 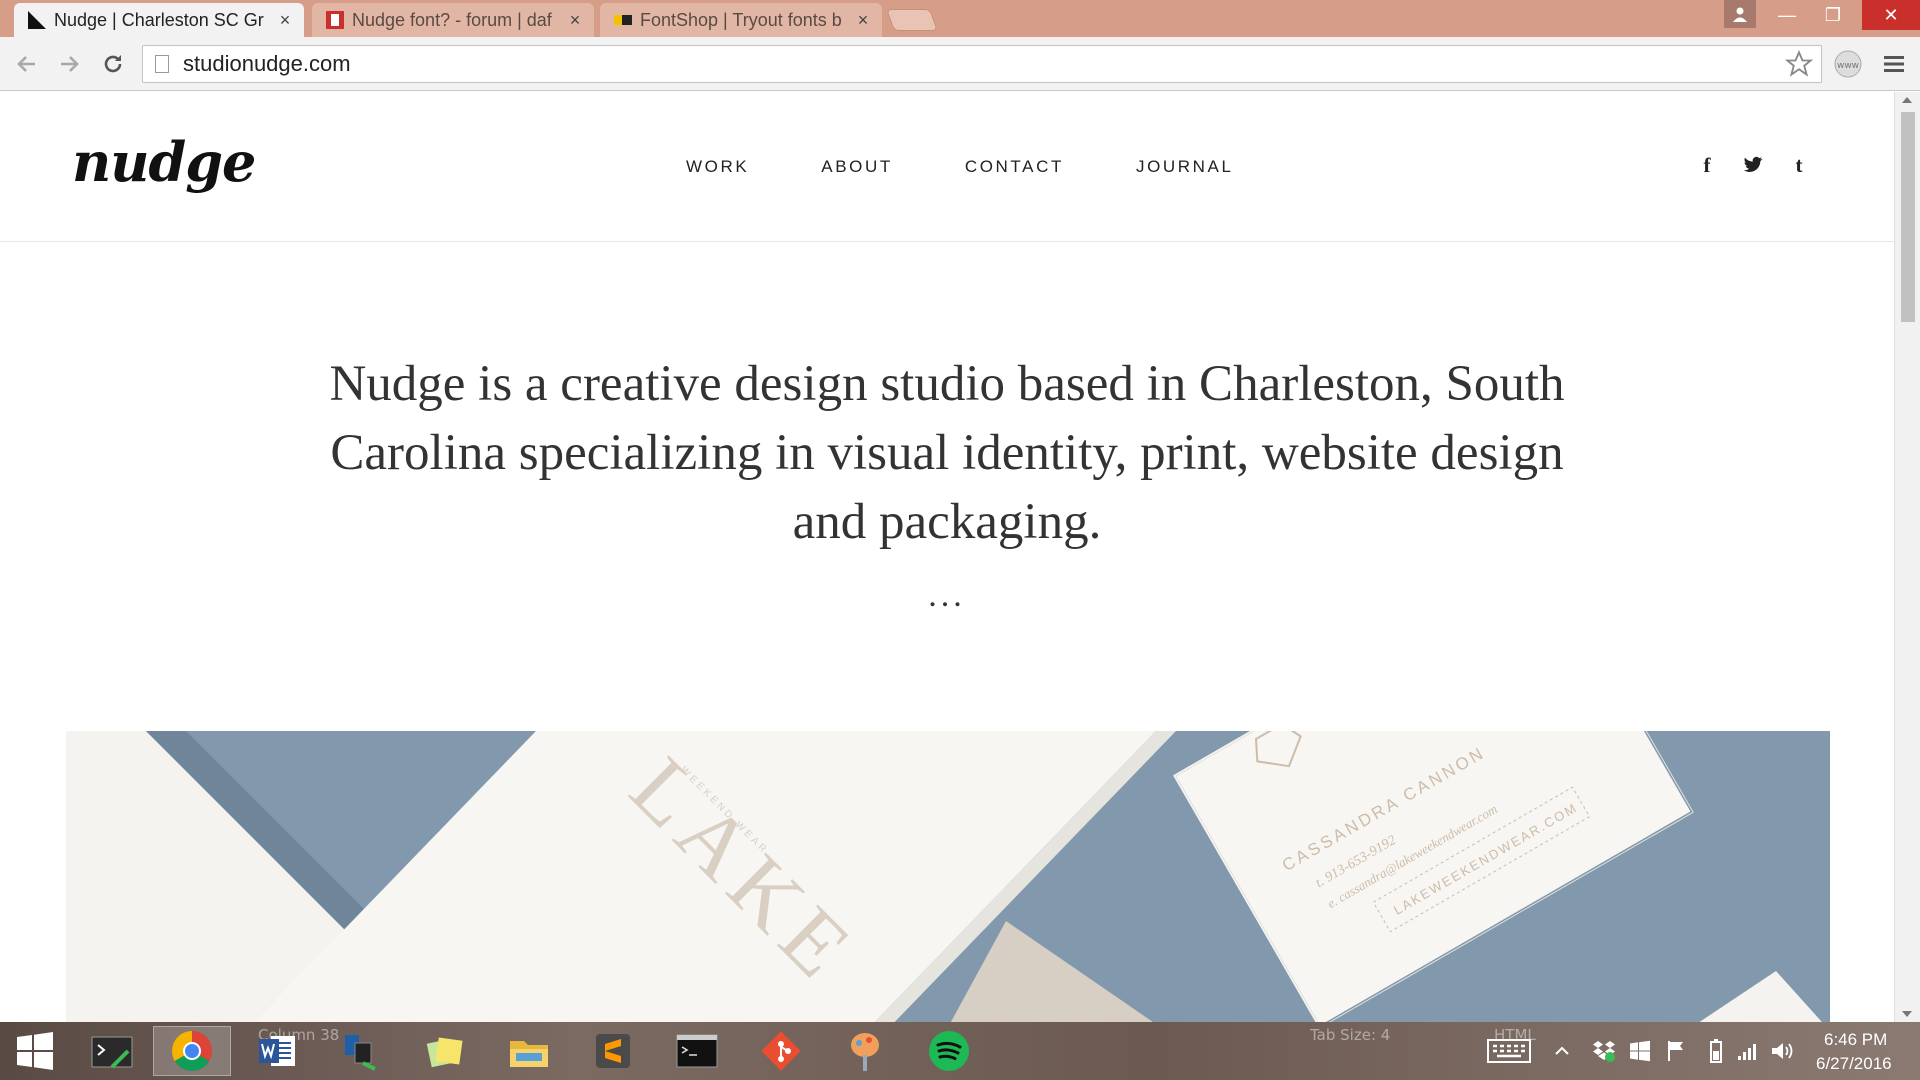 I want to click on scroll-thumb, so click(x=1908, y=217).